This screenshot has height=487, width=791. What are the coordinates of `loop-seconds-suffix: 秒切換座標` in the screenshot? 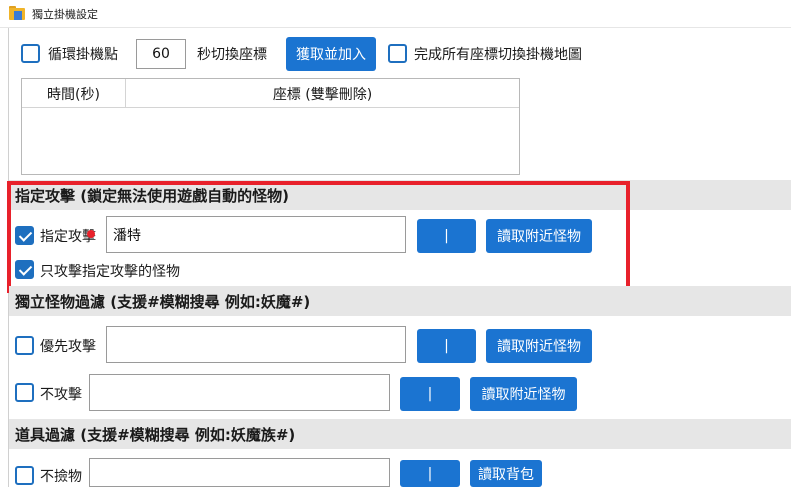 It's located at (232, 55).